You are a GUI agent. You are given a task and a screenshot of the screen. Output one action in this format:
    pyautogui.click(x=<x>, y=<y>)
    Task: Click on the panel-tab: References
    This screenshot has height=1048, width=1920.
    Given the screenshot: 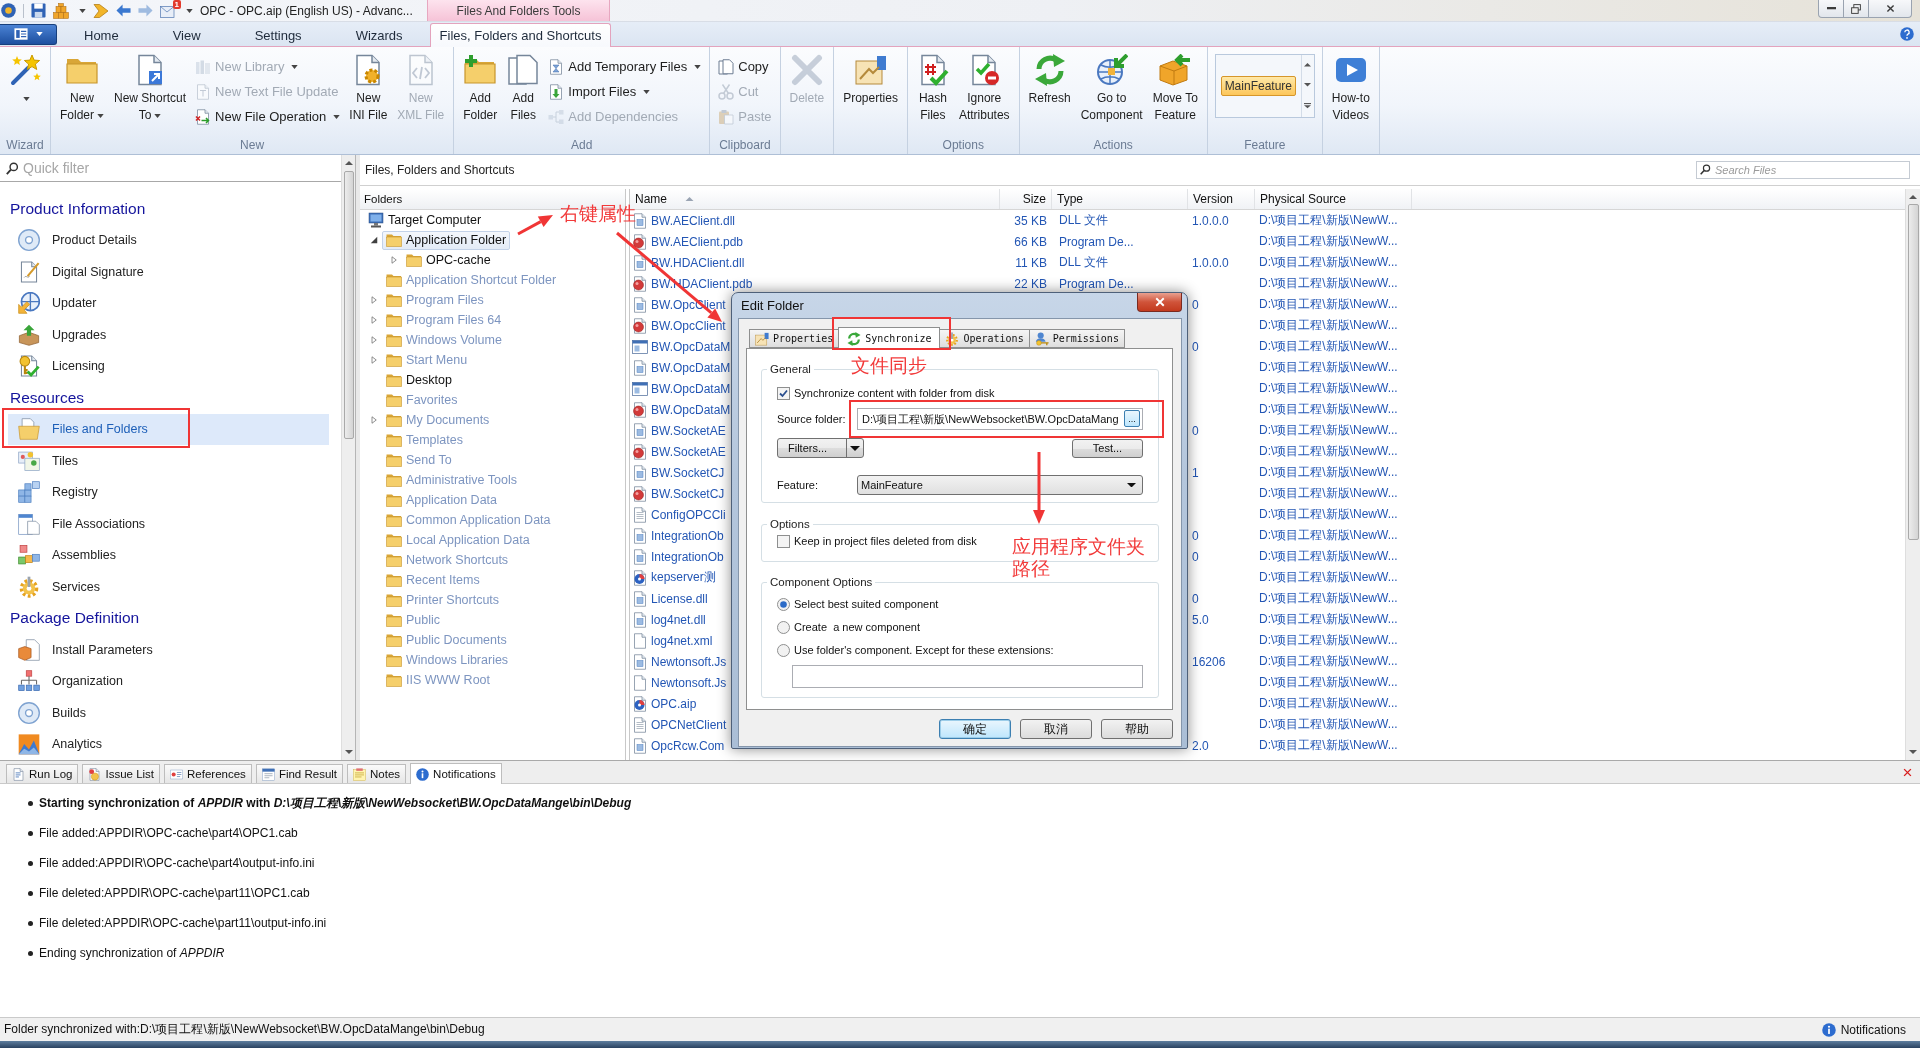 What is the action you would take?
    pyautogui.click(x=208, y=773)
    